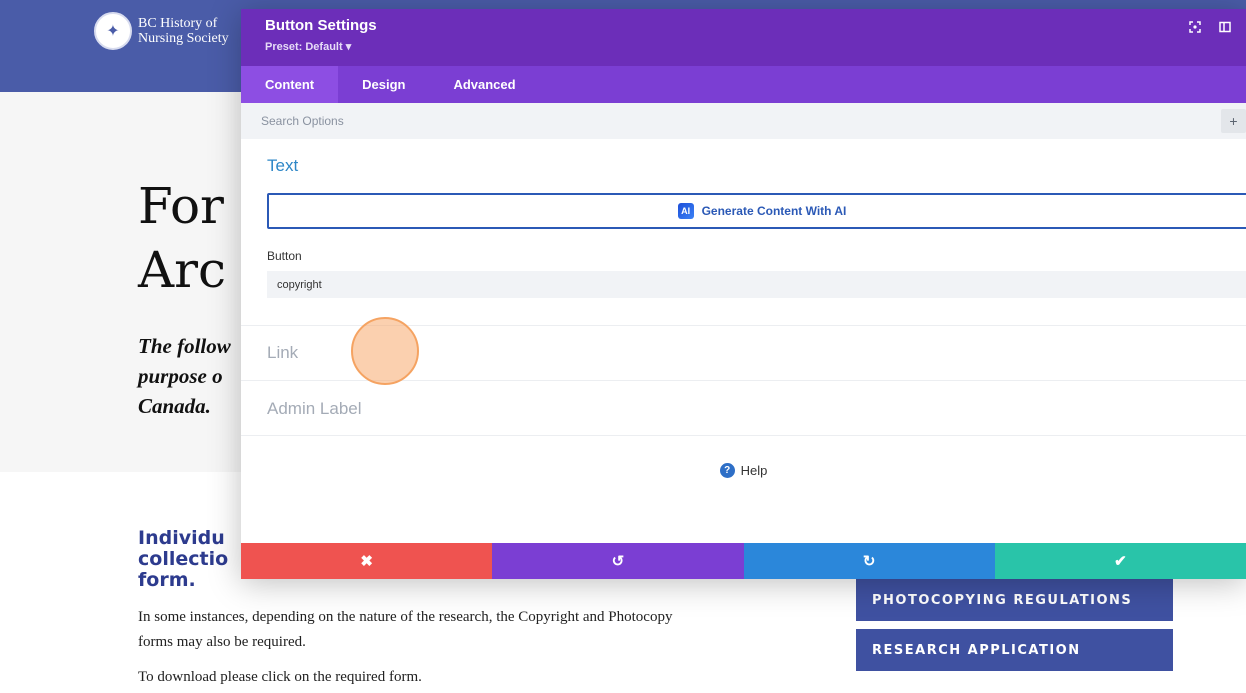 This screenshot has height=693, width=1246. What do you see at coordinates (282, 166) in the screenshot?
I see `toggle-text-group: Text` at bounding box center [282, 166].